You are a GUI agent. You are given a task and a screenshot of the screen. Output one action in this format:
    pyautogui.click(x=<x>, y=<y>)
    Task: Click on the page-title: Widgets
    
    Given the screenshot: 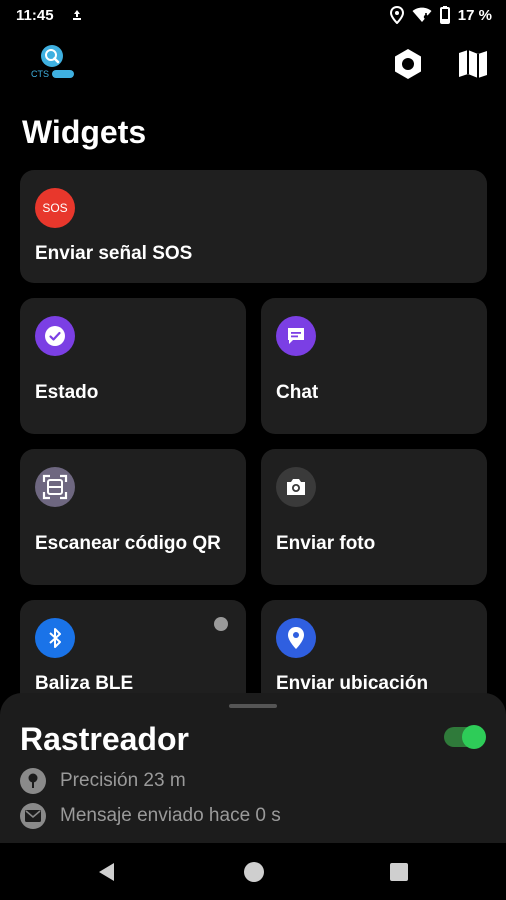 What is the action you would take?
    pyautogui.click(x=84, y=132)
    